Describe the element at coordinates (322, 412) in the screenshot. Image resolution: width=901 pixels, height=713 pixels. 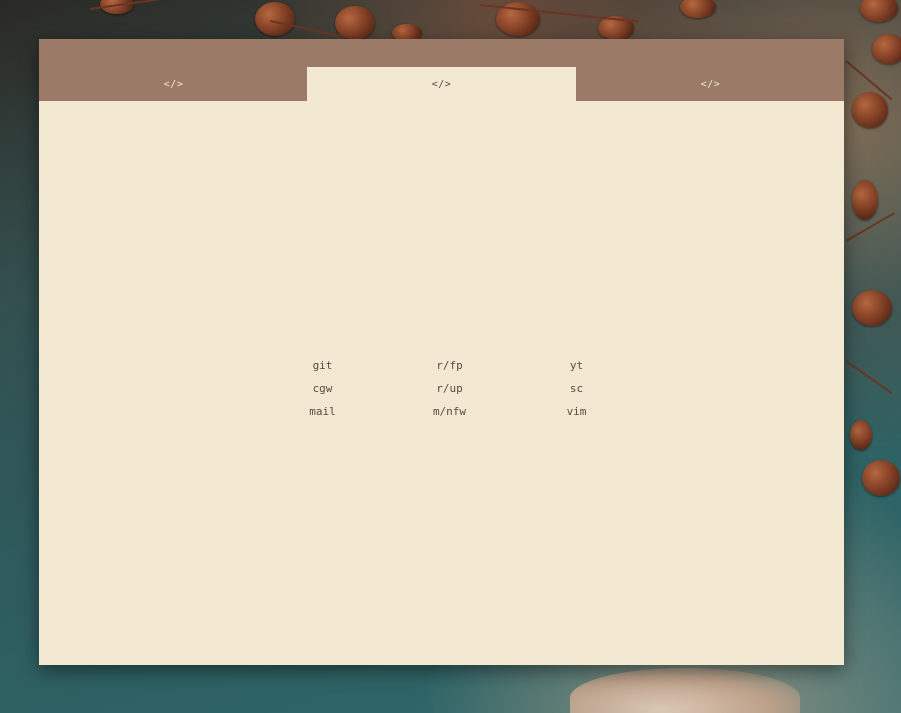
I see `link-mail: mail` at that location.